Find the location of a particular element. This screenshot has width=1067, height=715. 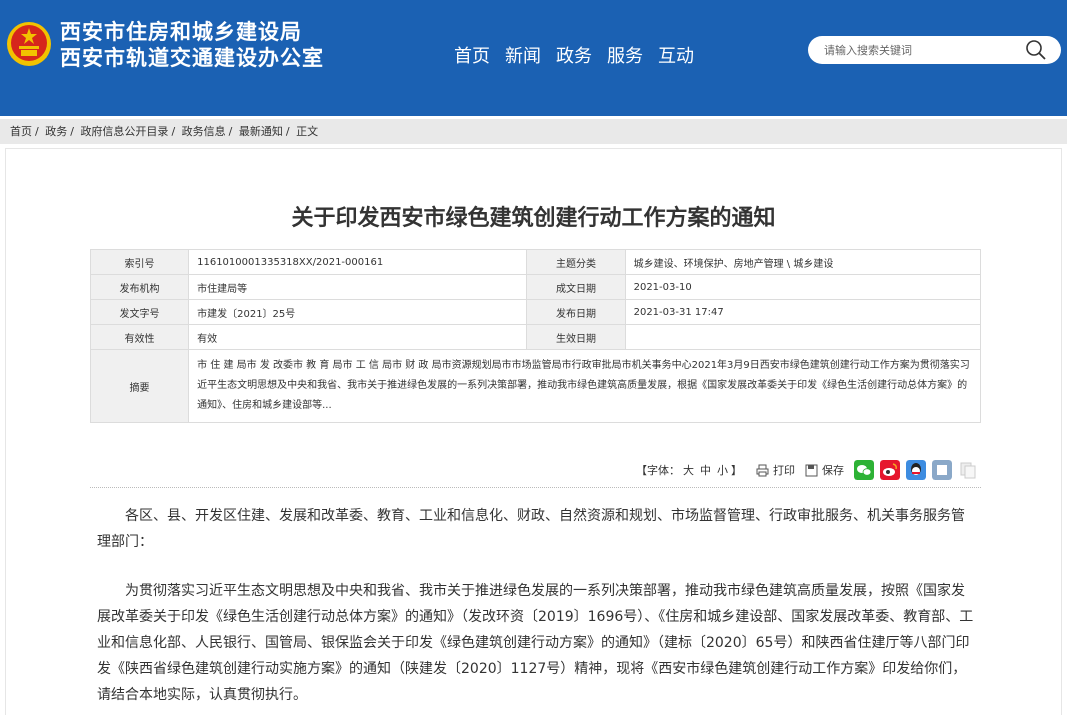

font-size-medium: 中 is located at coordinates (705, 470).